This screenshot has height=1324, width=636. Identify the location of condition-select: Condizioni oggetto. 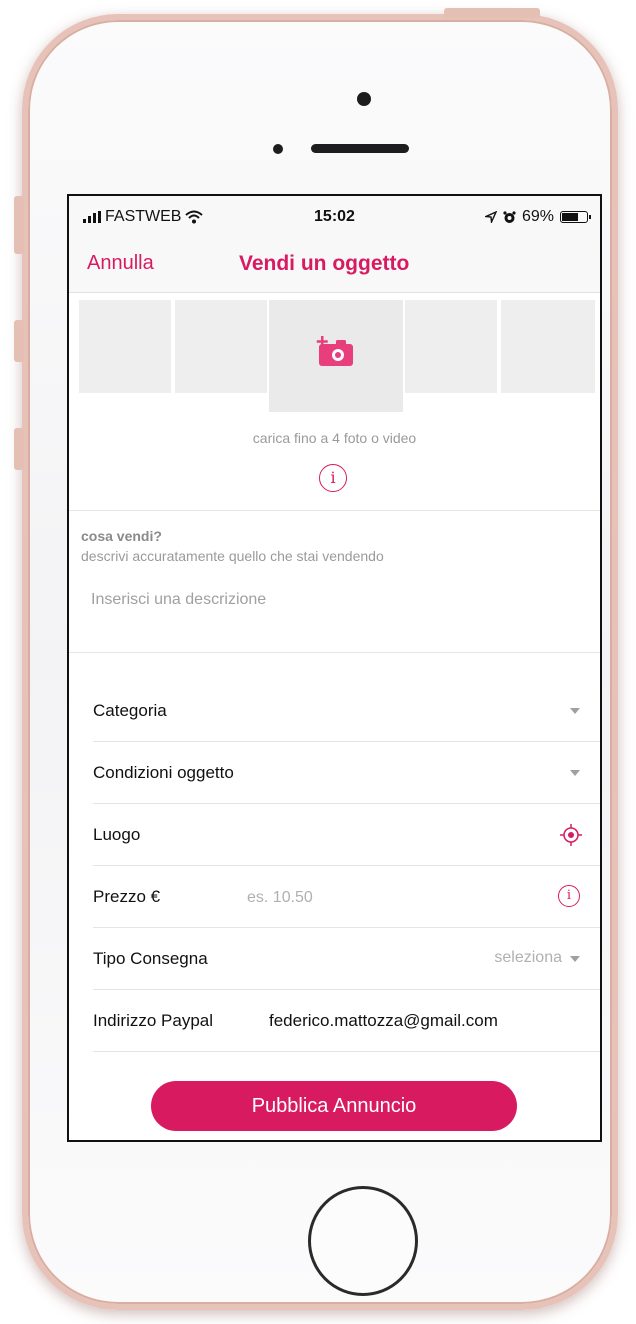
(346, 773).